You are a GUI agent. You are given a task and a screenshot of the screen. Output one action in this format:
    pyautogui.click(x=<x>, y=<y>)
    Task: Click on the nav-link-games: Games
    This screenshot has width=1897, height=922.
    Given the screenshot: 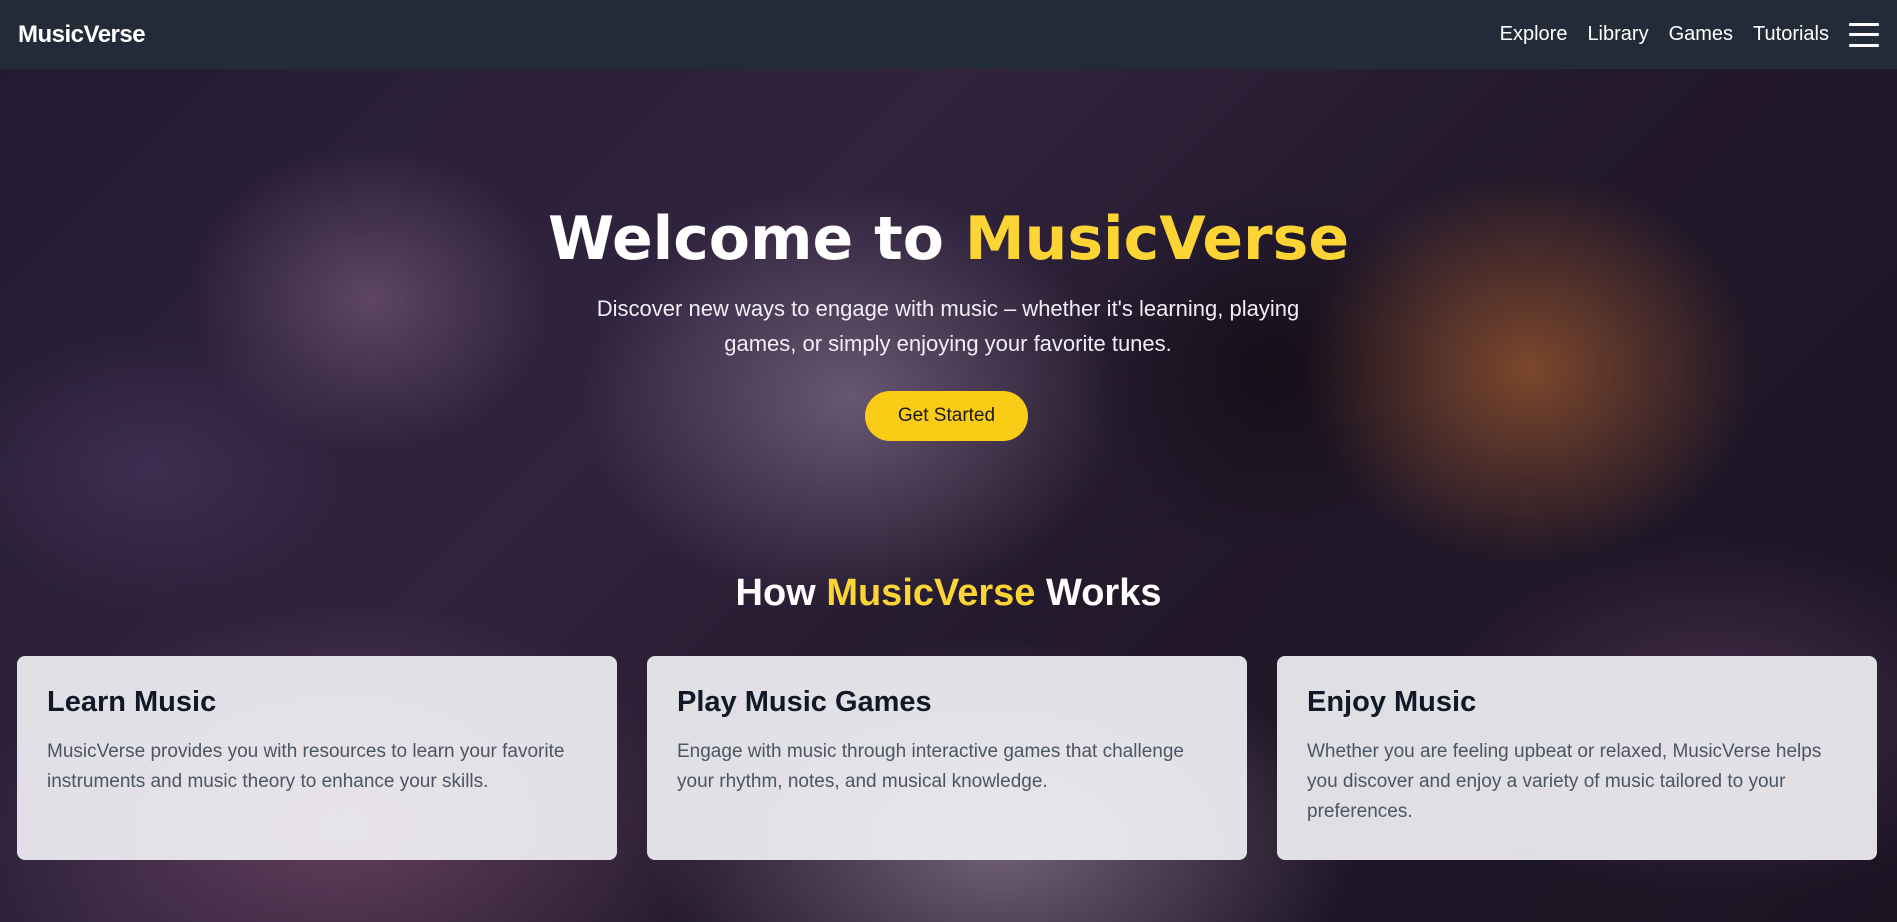 What is the action you would take?
    pyautogui.click(x=1701, y=34)
    